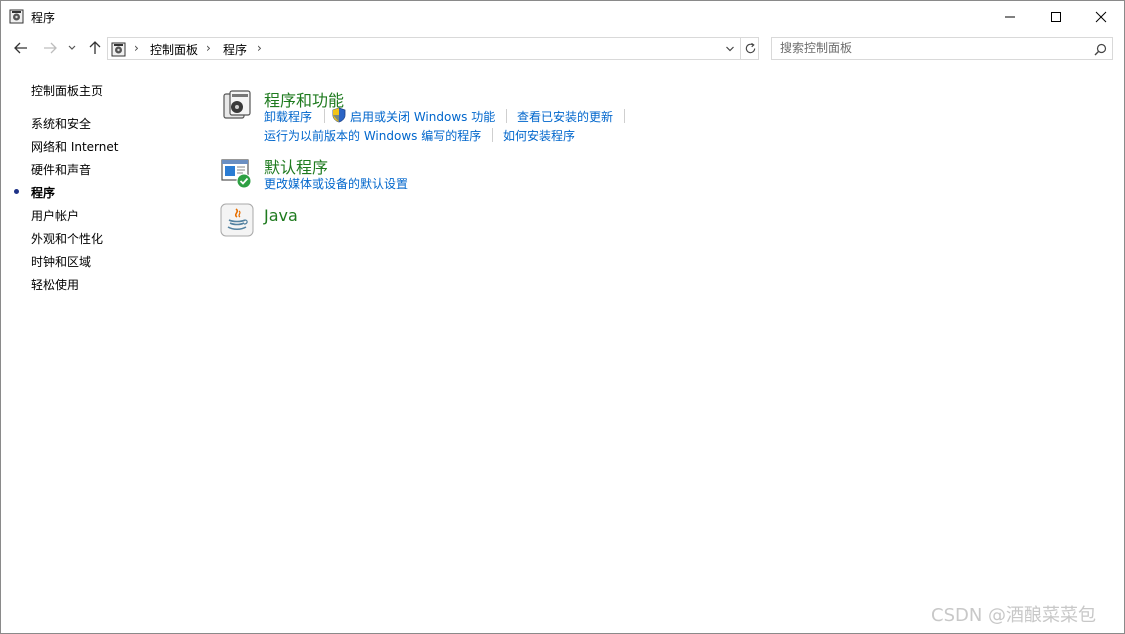  I want to click on window-title: 程序, so click(43, 18).